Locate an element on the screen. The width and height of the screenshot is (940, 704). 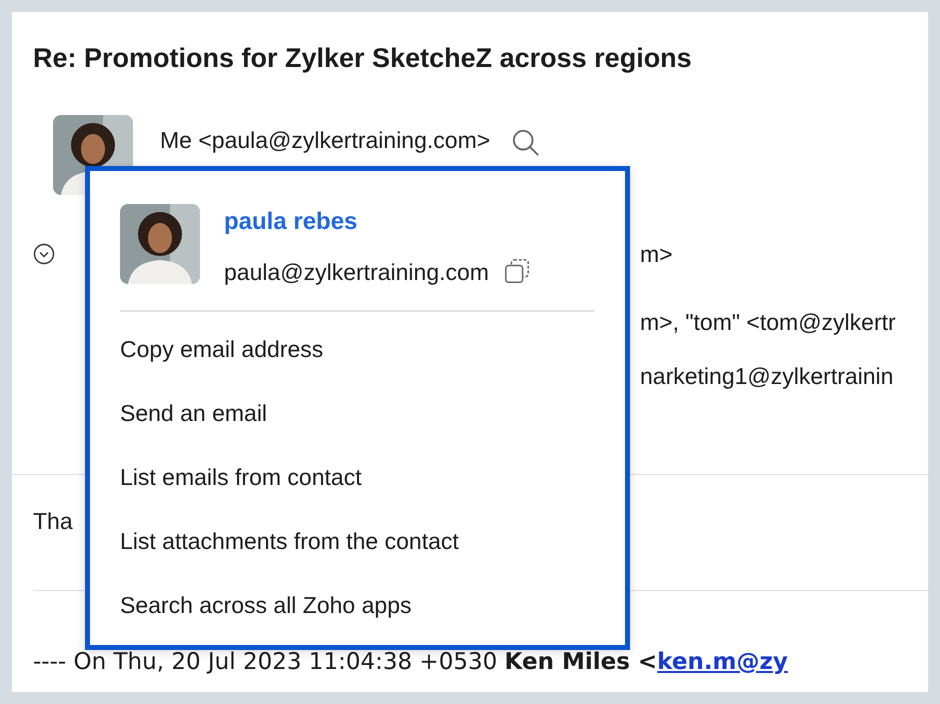
contact-name: paula rebes is located at coordinates (377, 222).